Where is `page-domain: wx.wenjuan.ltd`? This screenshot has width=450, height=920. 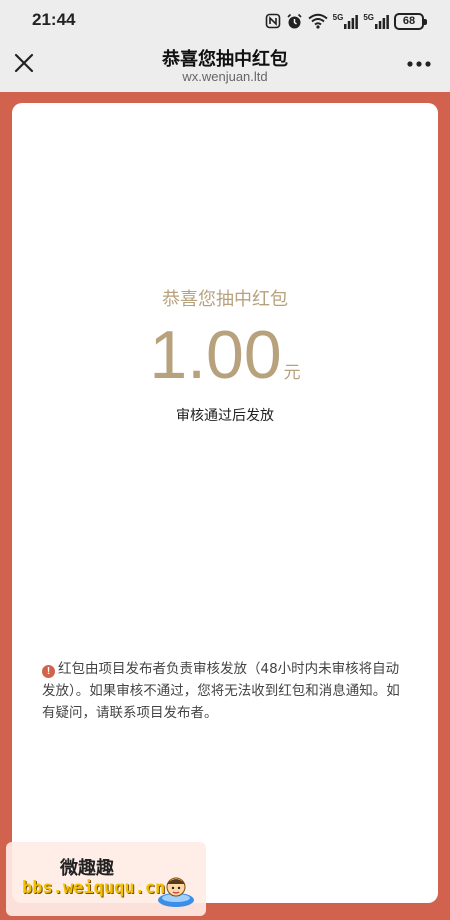
page-domain: wx.wenjuan.ltd is located at coordinates (225, 76).